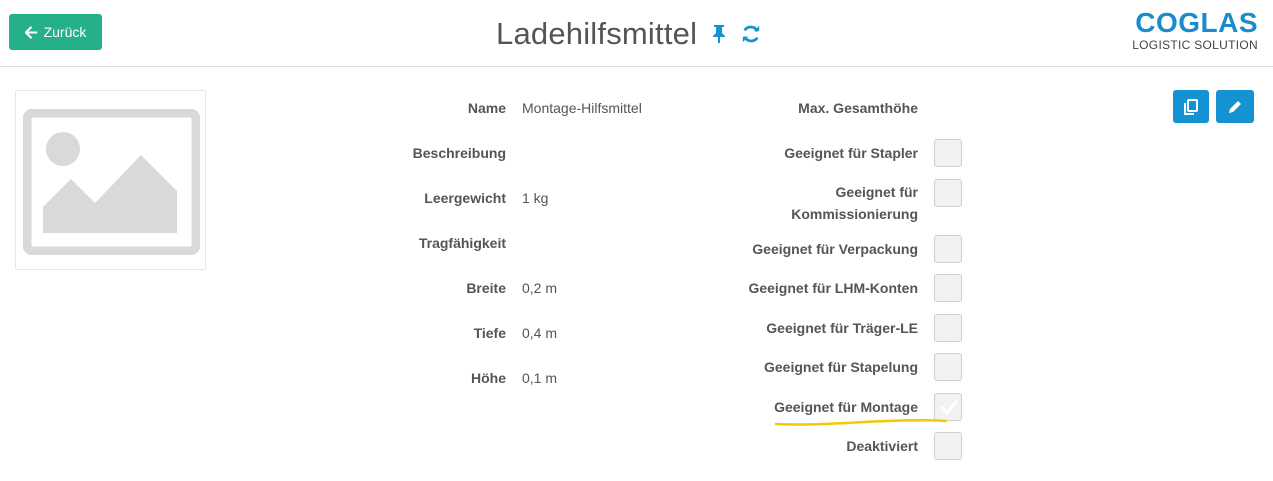 The width and height of the screenshot is (1273, 481). I want to click on image-placeholder-icon, so click(111, 182).